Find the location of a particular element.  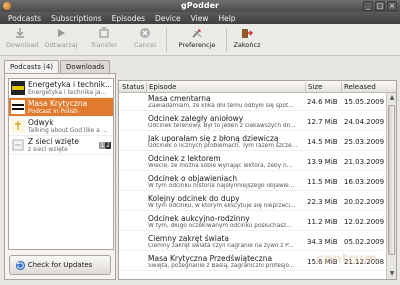

scrollbar-thumb is located at coordinates (391, 180).